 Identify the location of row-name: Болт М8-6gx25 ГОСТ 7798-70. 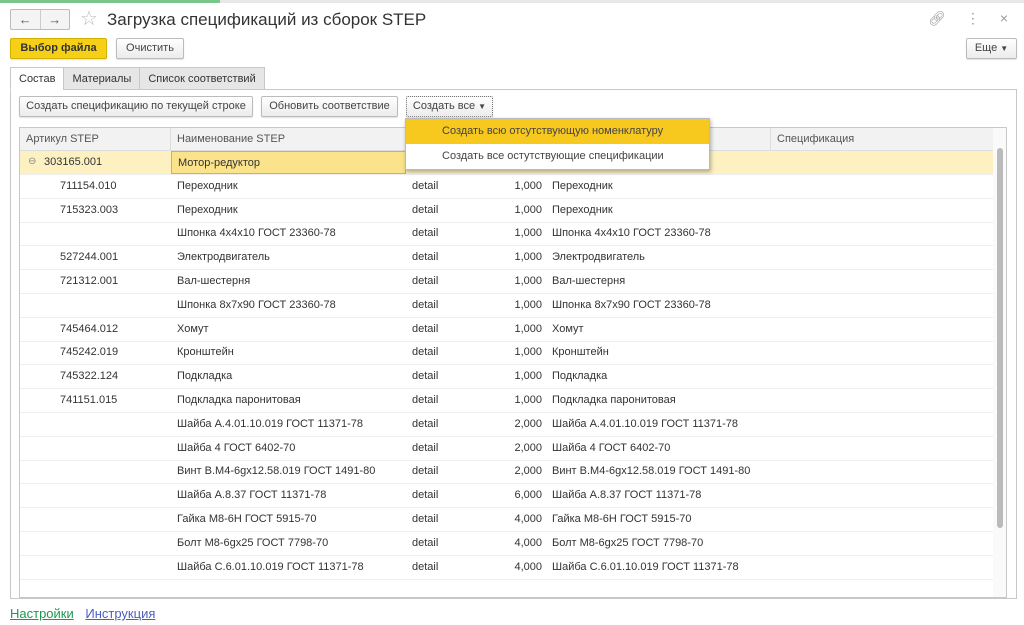
(253, 542).